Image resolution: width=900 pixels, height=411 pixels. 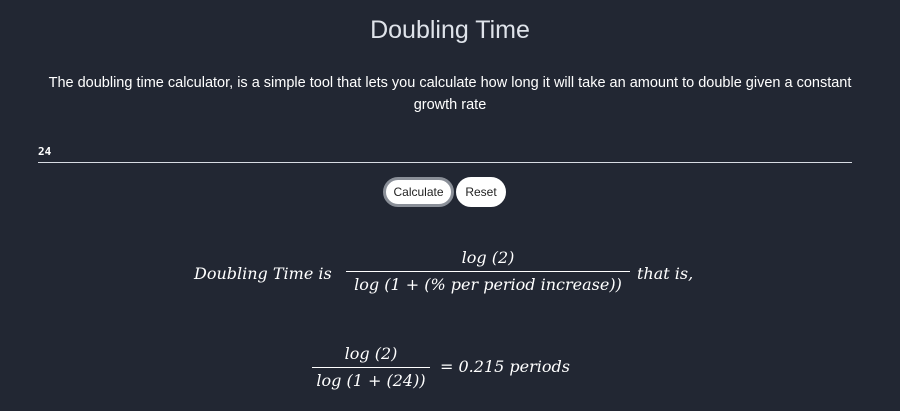 I want to click on result-formula: log (2) log (1 + (24)) = 0.215 periods, so click(x=450, y=369).